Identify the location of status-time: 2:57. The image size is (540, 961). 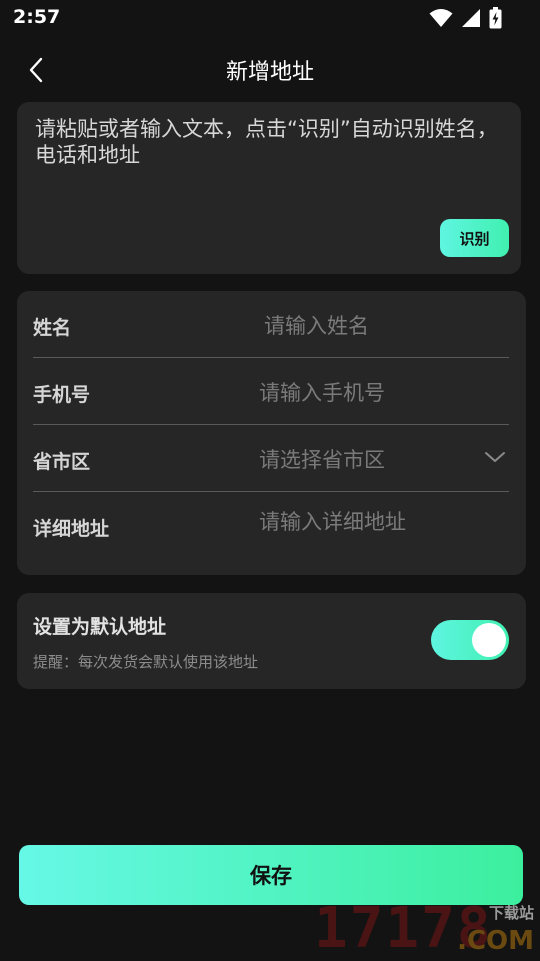
(37, 17).